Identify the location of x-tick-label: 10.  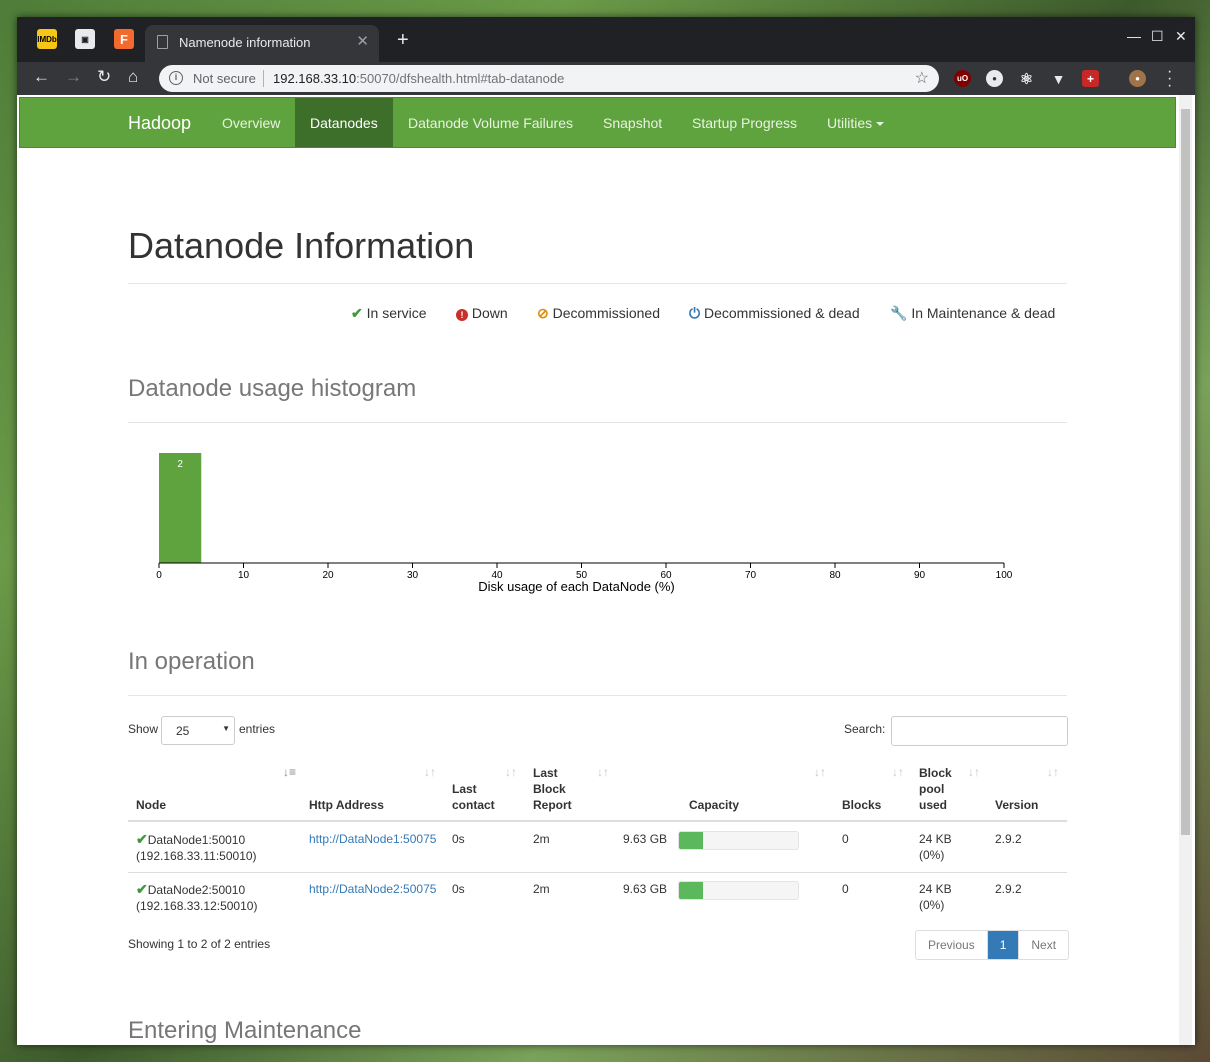
(244, 575).